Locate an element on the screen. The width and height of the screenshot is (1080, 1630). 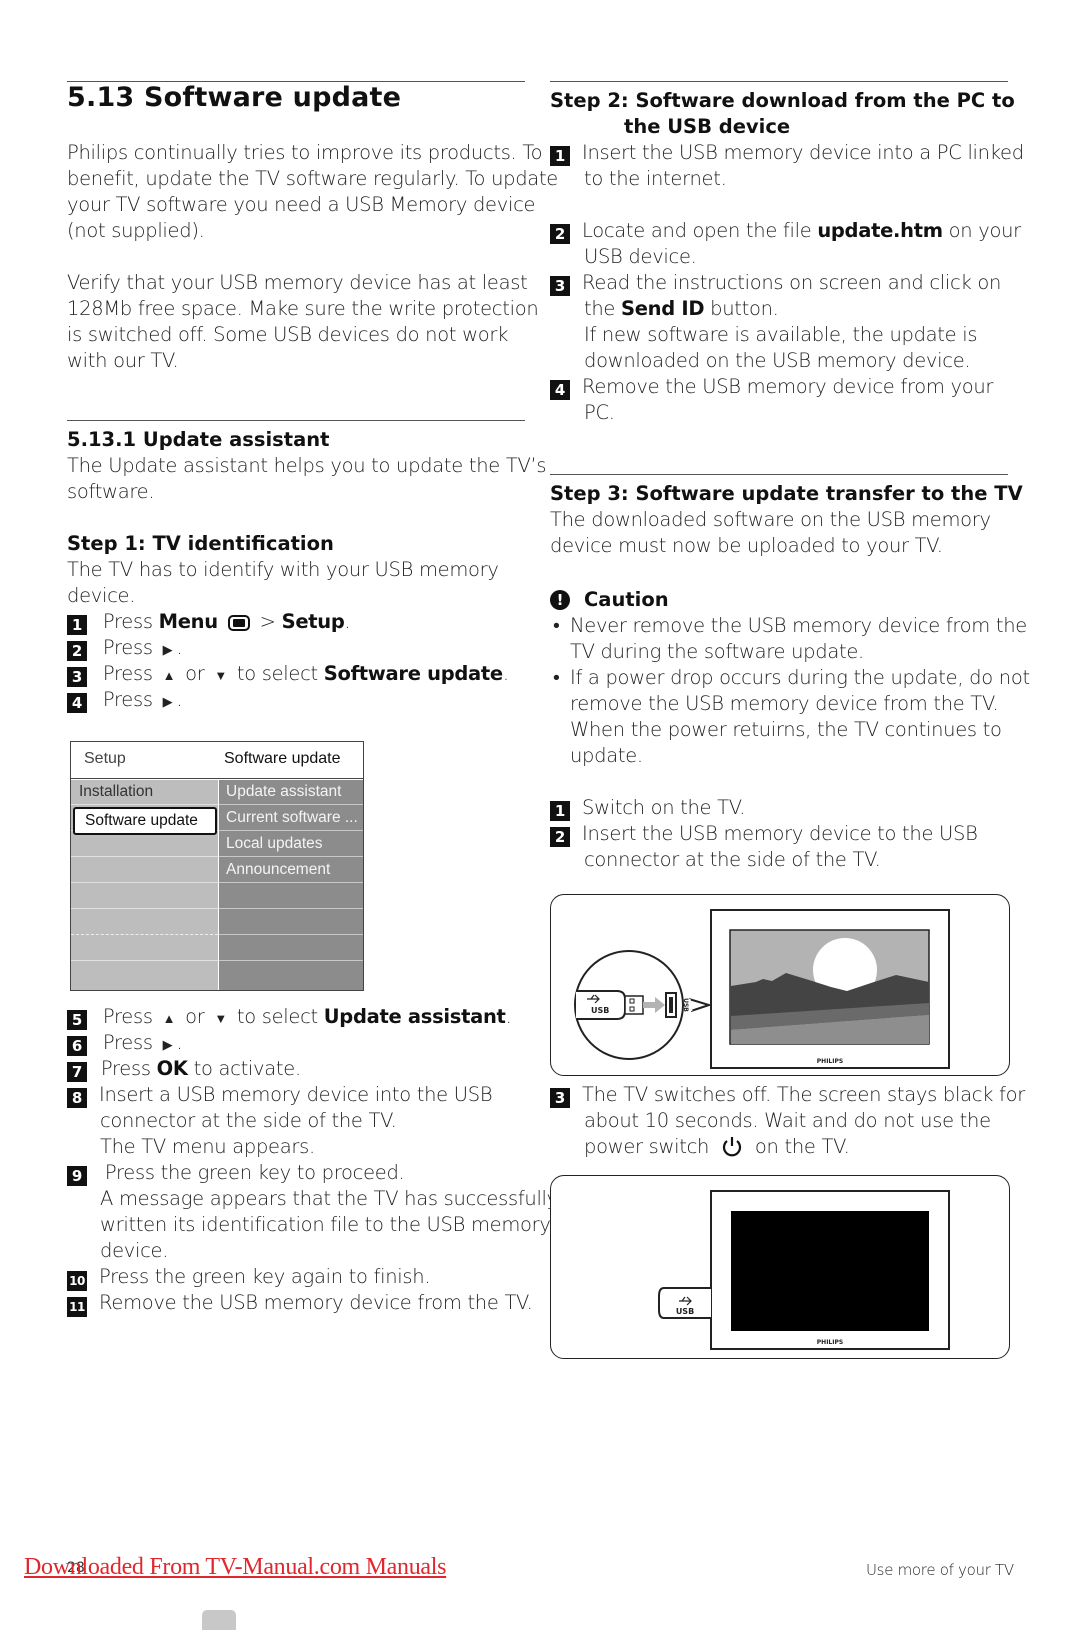
usb-stick-label: USB is located at coordinates (600, 1010).